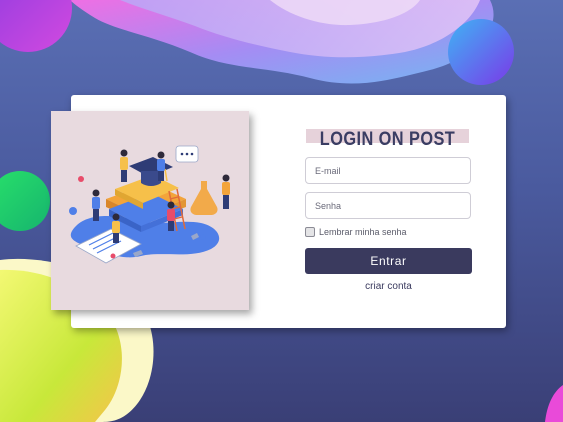  What do you see at coordinates (388, 170) in the screenshot?
I see `email-field` at bounding box center [388, 170].